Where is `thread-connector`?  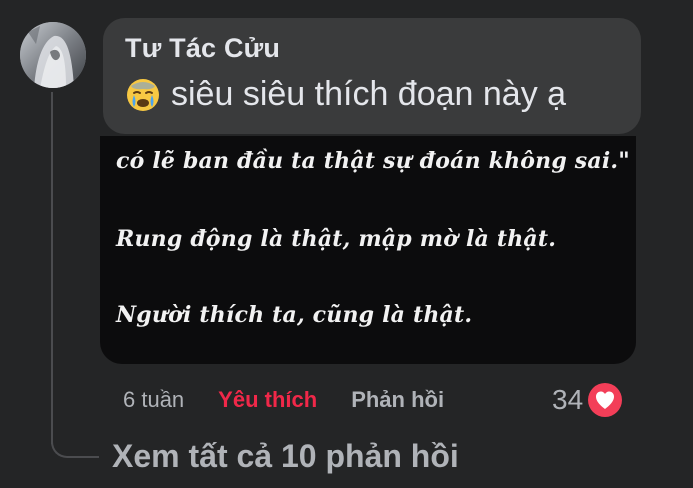 thread-connector is located at coordinates (75, 442).